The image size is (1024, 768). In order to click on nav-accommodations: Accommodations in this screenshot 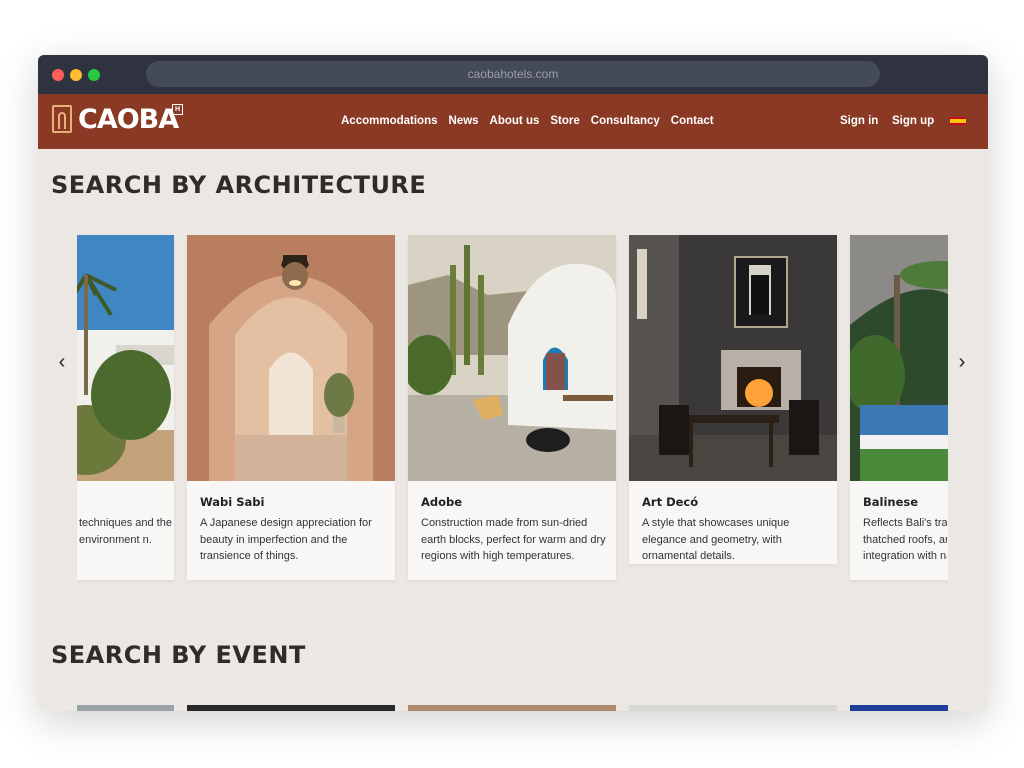, I will do `click(389, 121)`.